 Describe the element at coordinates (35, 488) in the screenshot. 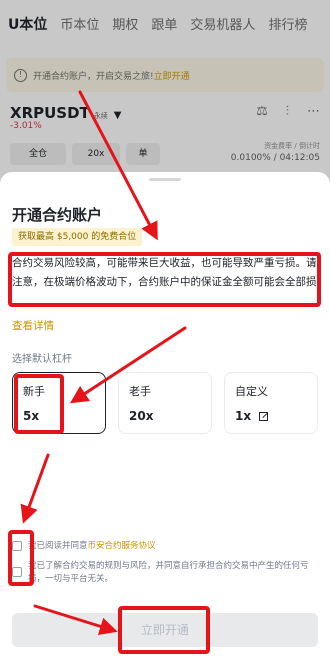

I see `arrow-to-checkboxes` at that location.